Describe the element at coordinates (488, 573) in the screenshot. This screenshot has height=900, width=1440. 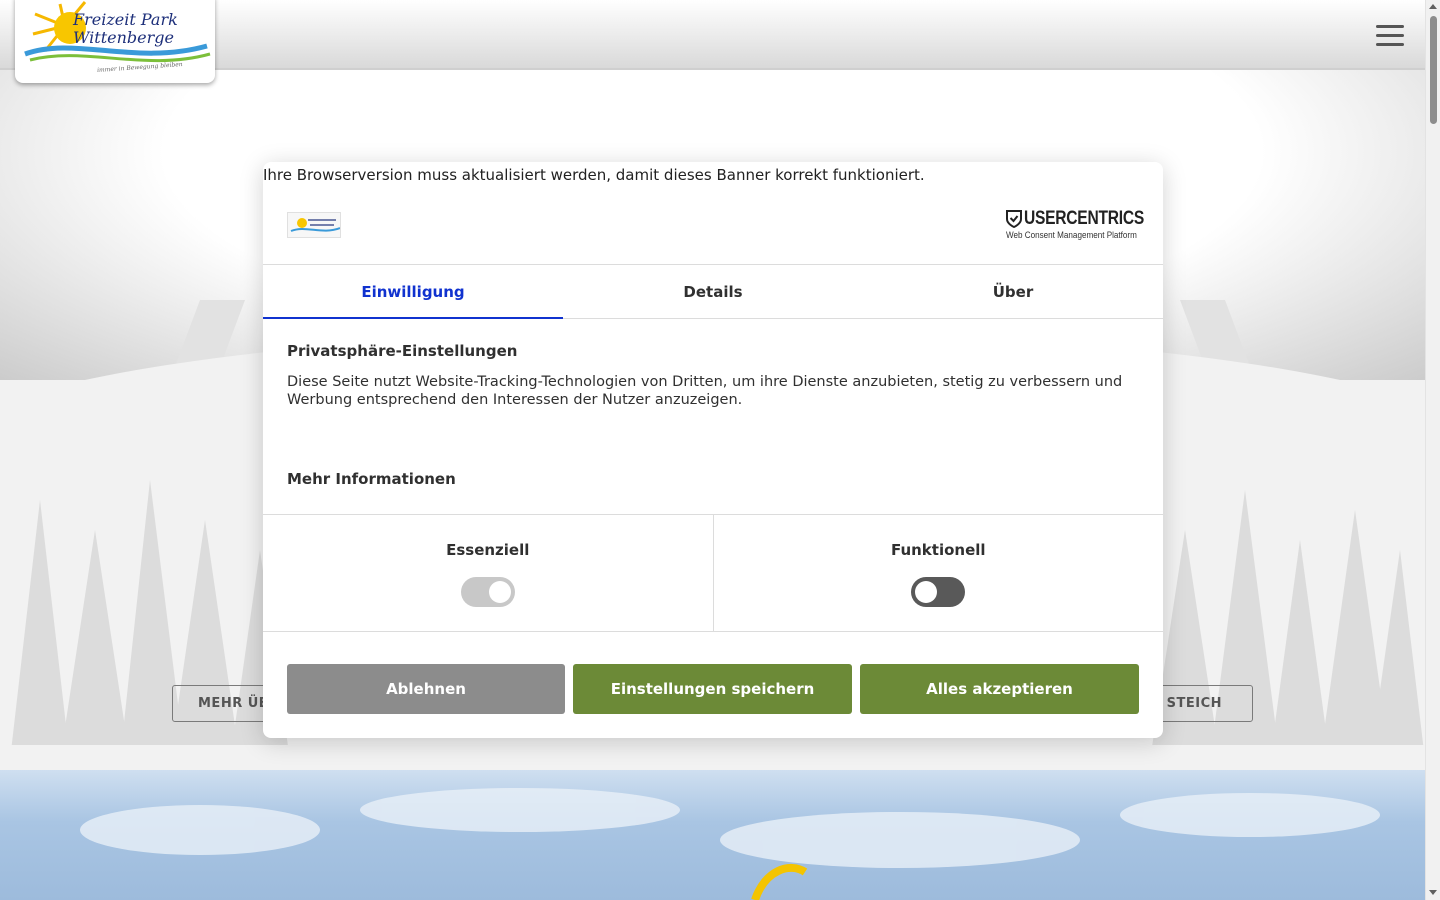
I see `category-essential: Essenziell` at that location.